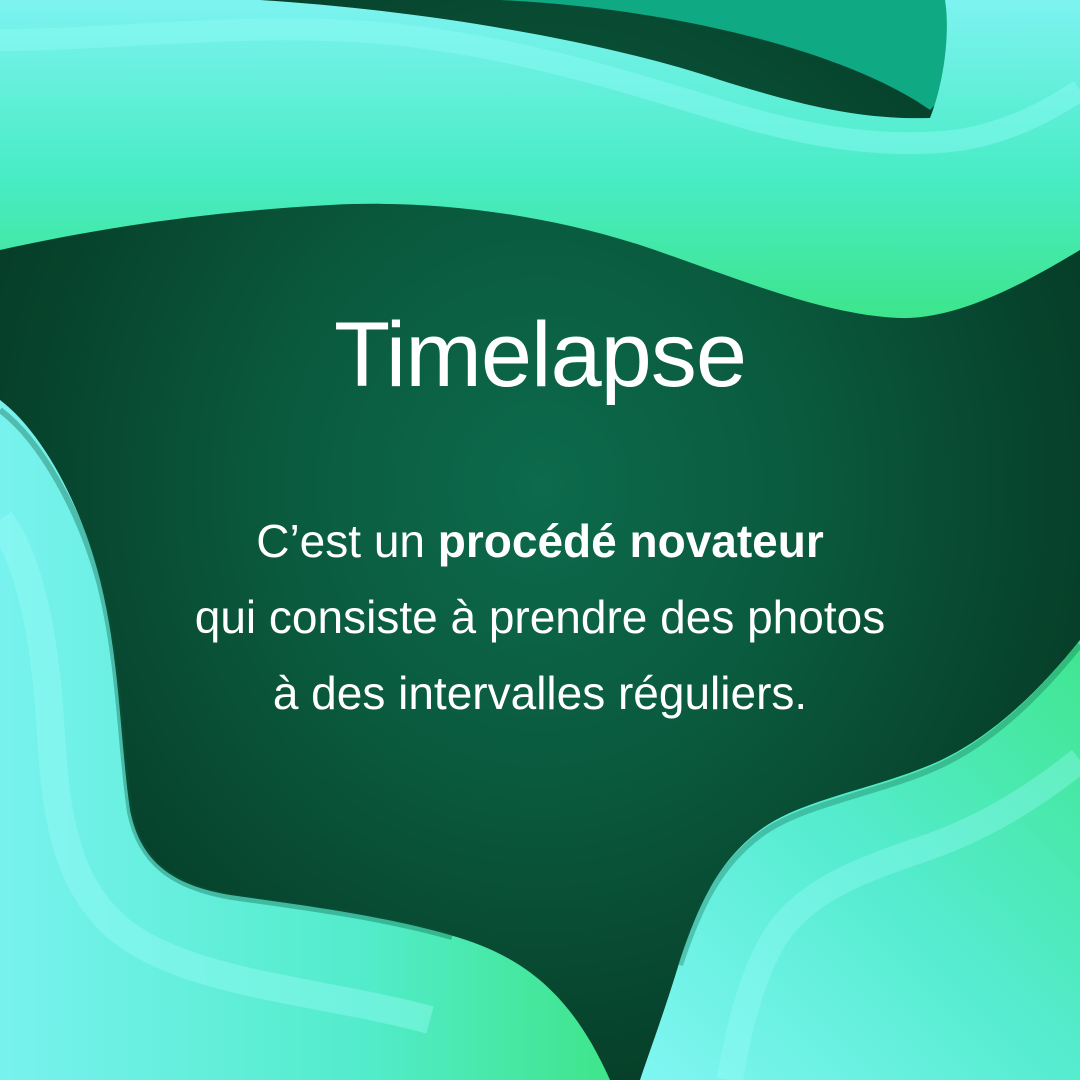 This screenshot has width=1080, height=1080. I want to click on description-line-1: C’est un procédé novateur, so click(540, 541).